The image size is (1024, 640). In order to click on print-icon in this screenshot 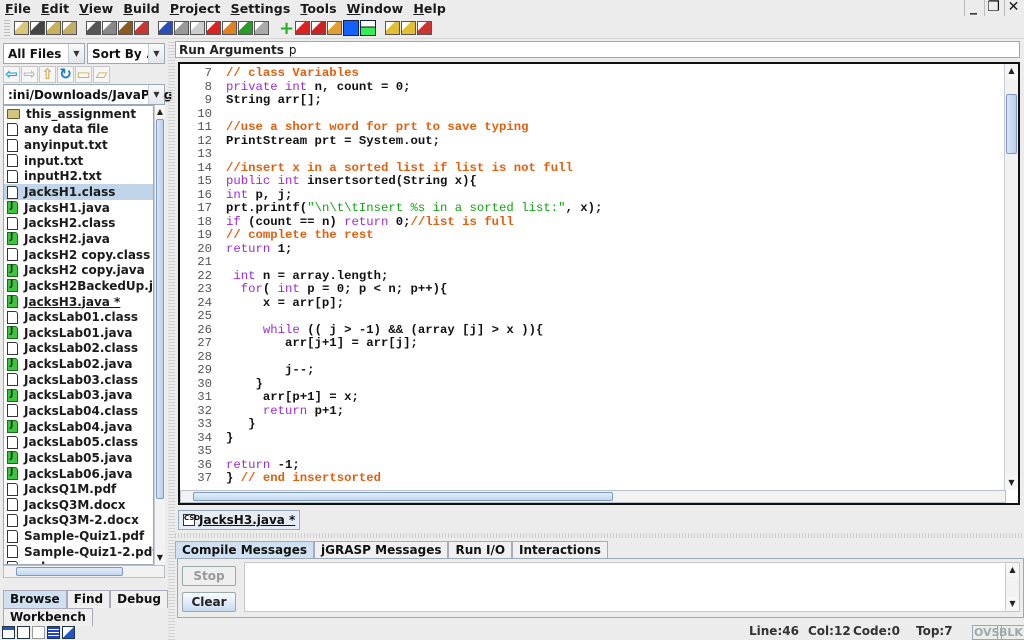, I will do `click(69, 27)`.